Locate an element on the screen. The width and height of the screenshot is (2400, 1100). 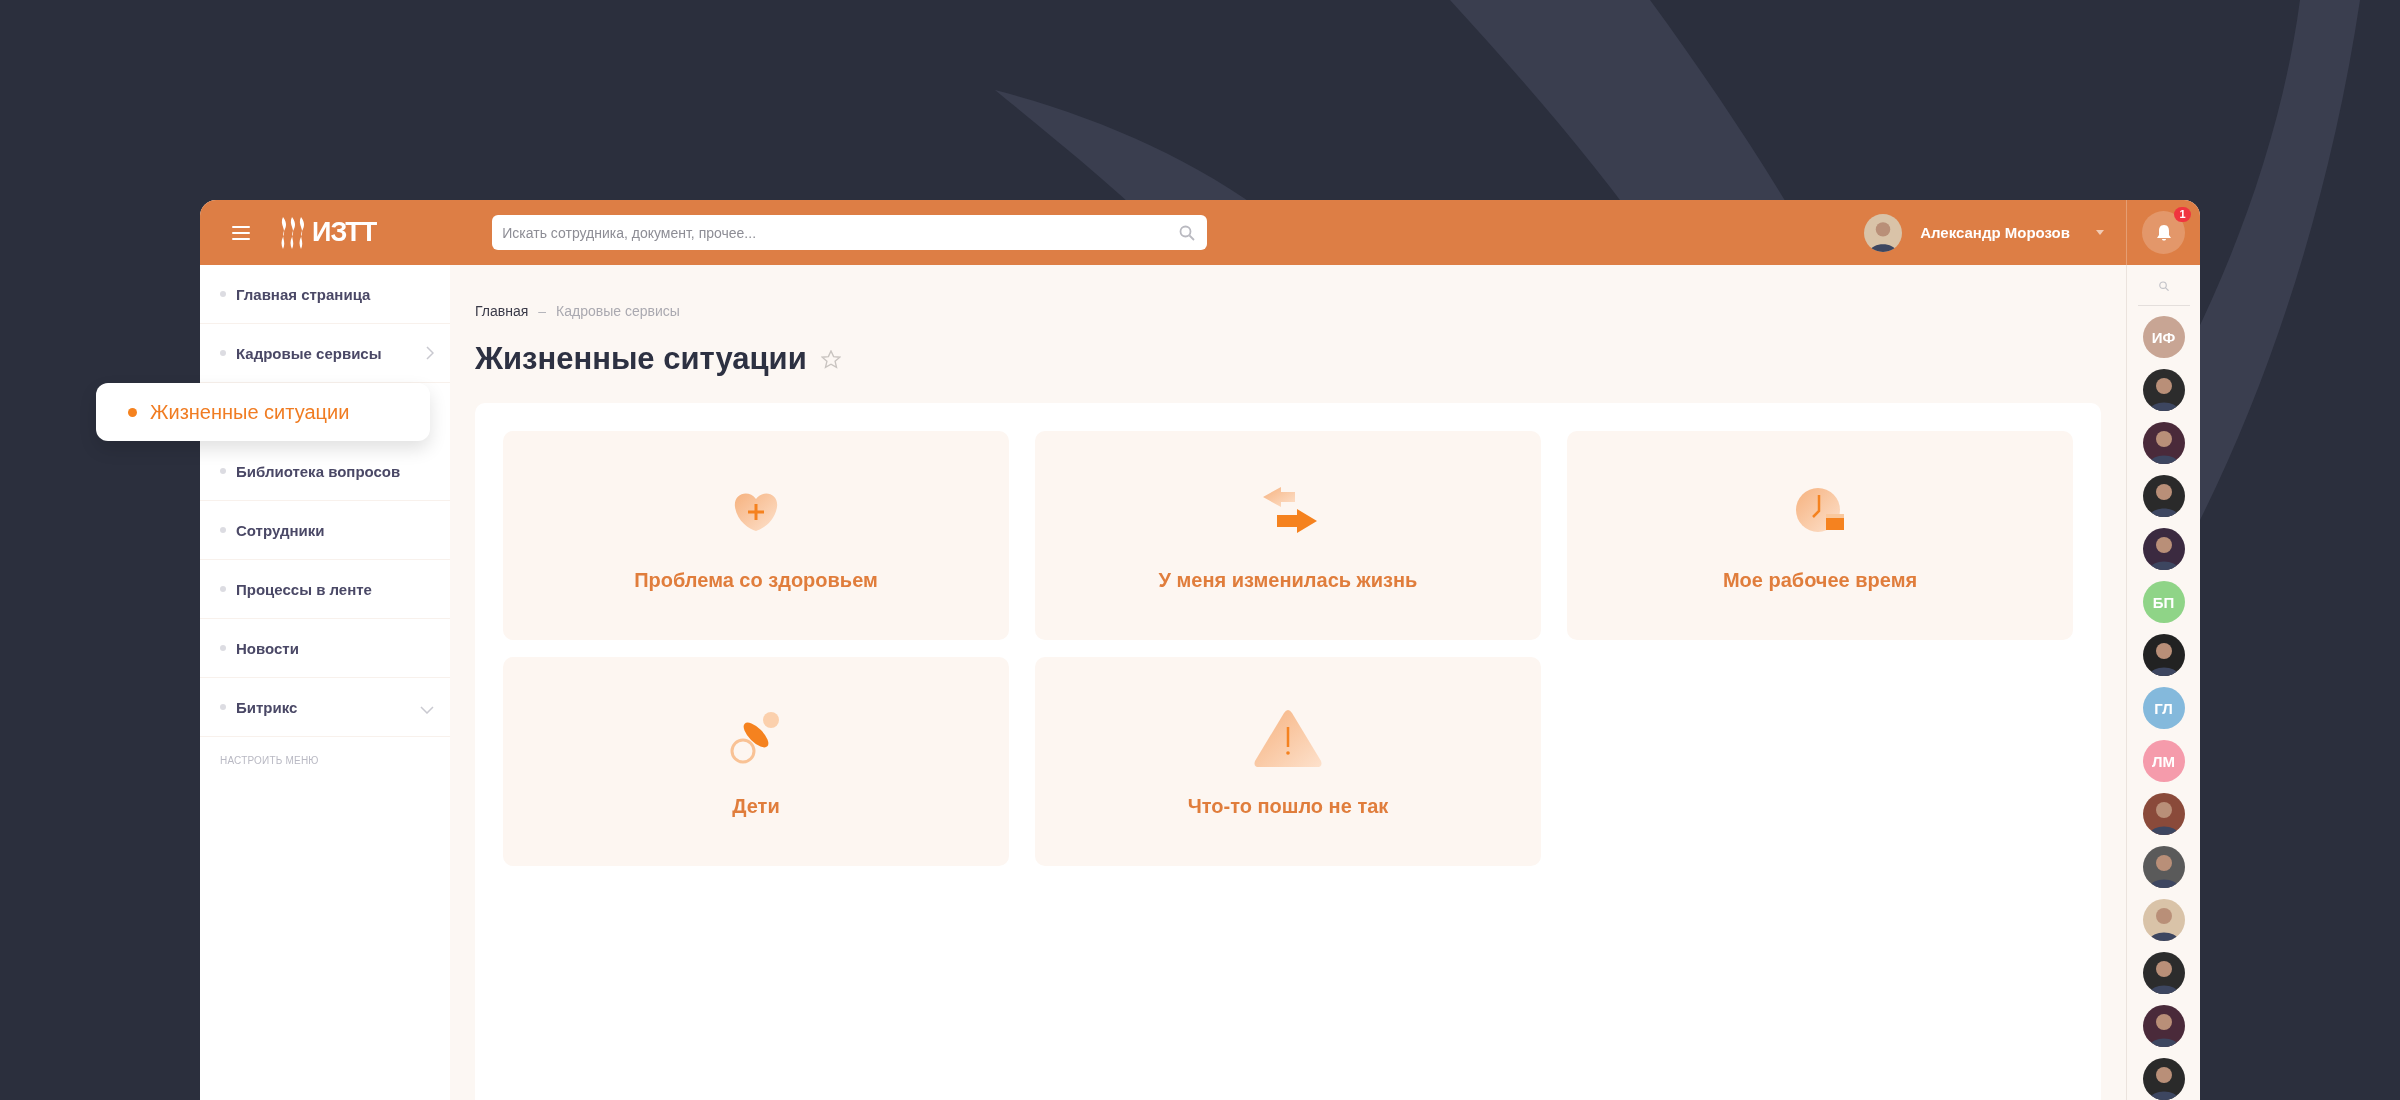
situation-card: Проблема со здоровьем is located at coordinates (756, 535).